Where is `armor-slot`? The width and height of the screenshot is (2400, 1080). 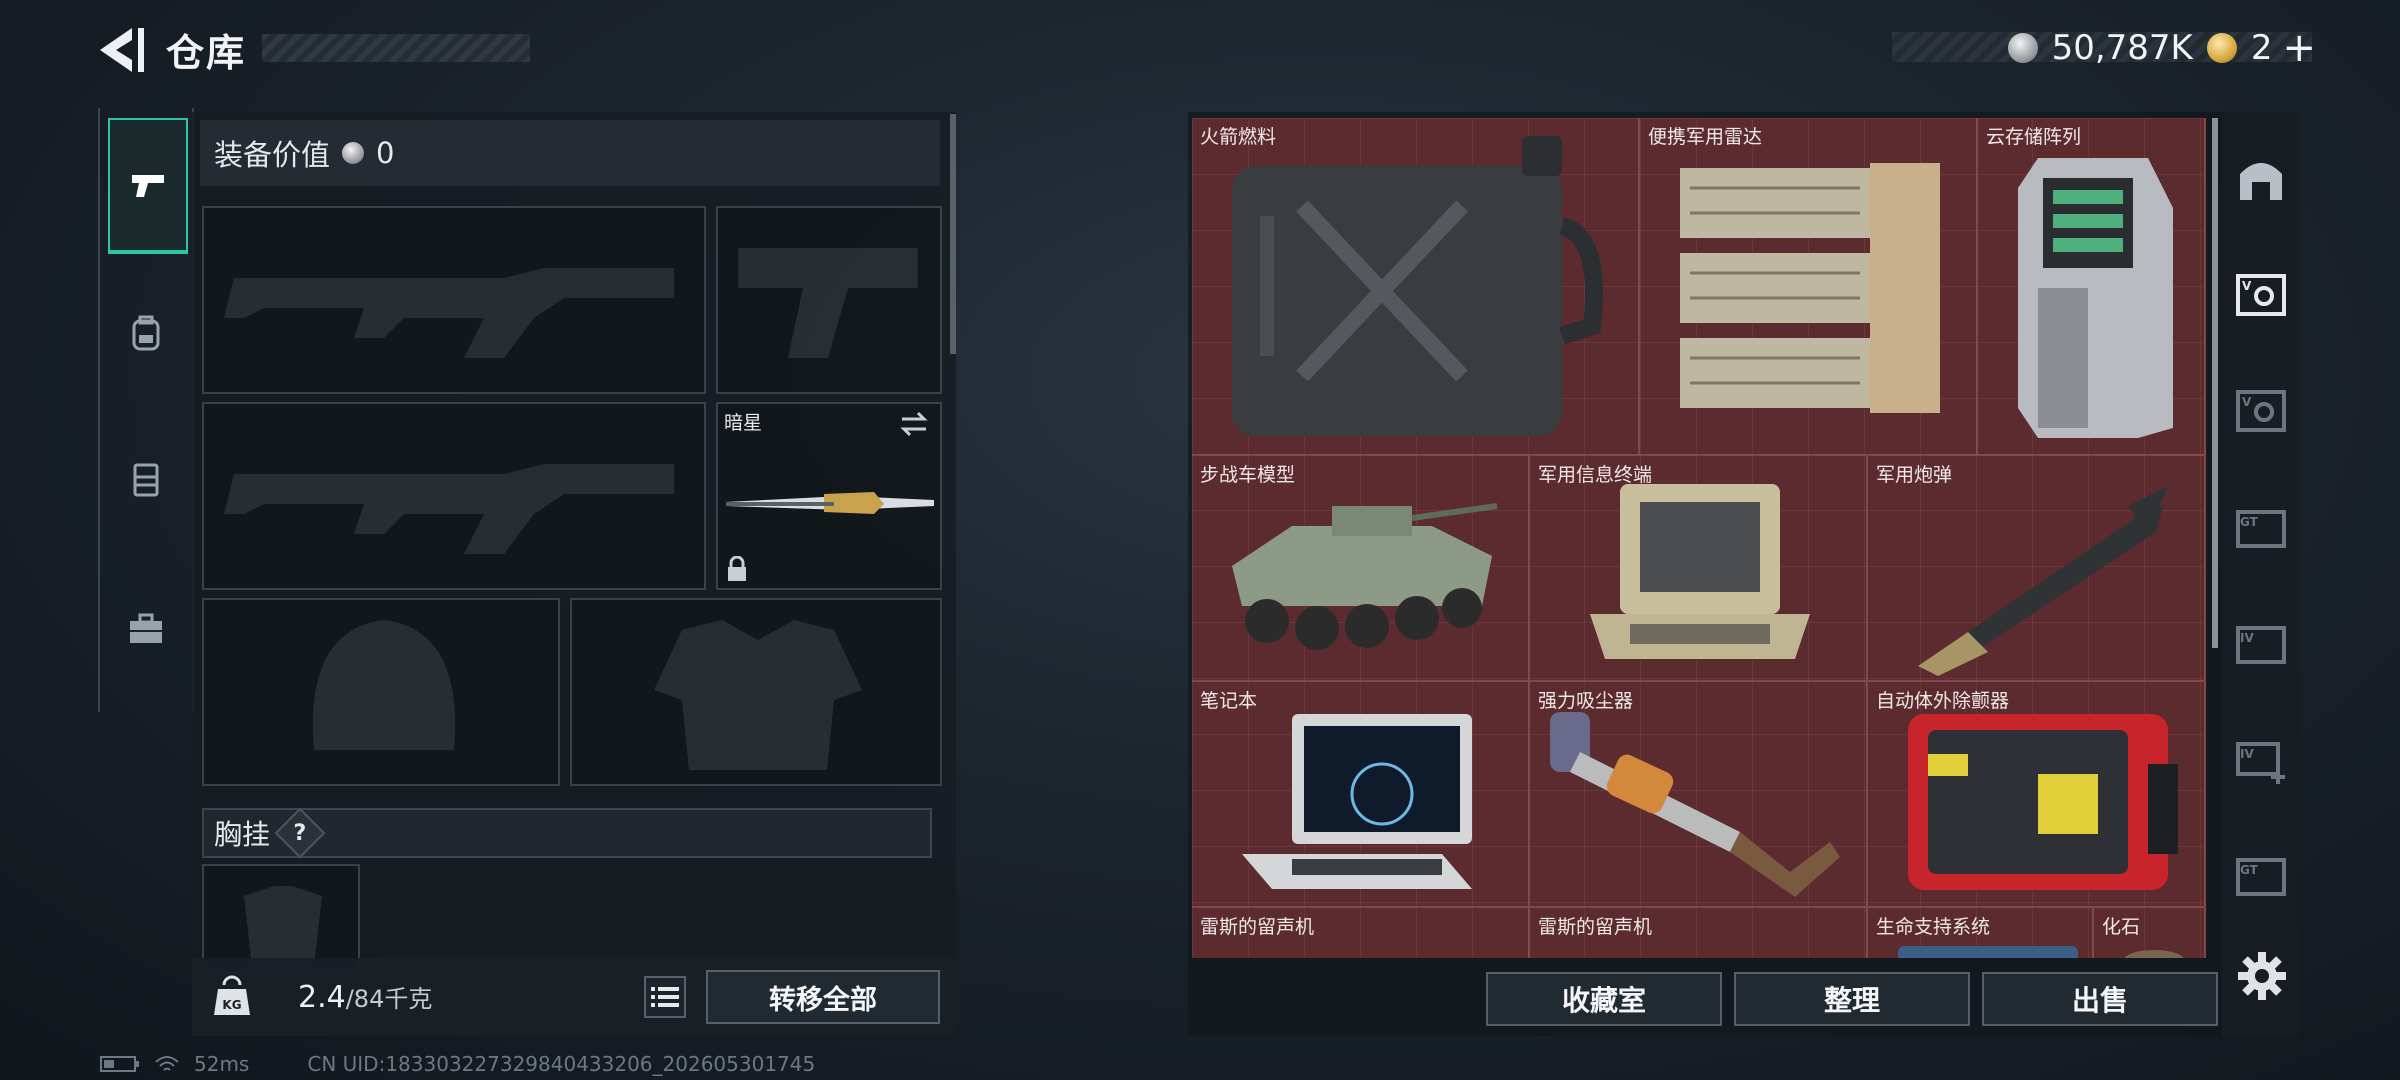
armor-slot is located at coordinates (756, 692).